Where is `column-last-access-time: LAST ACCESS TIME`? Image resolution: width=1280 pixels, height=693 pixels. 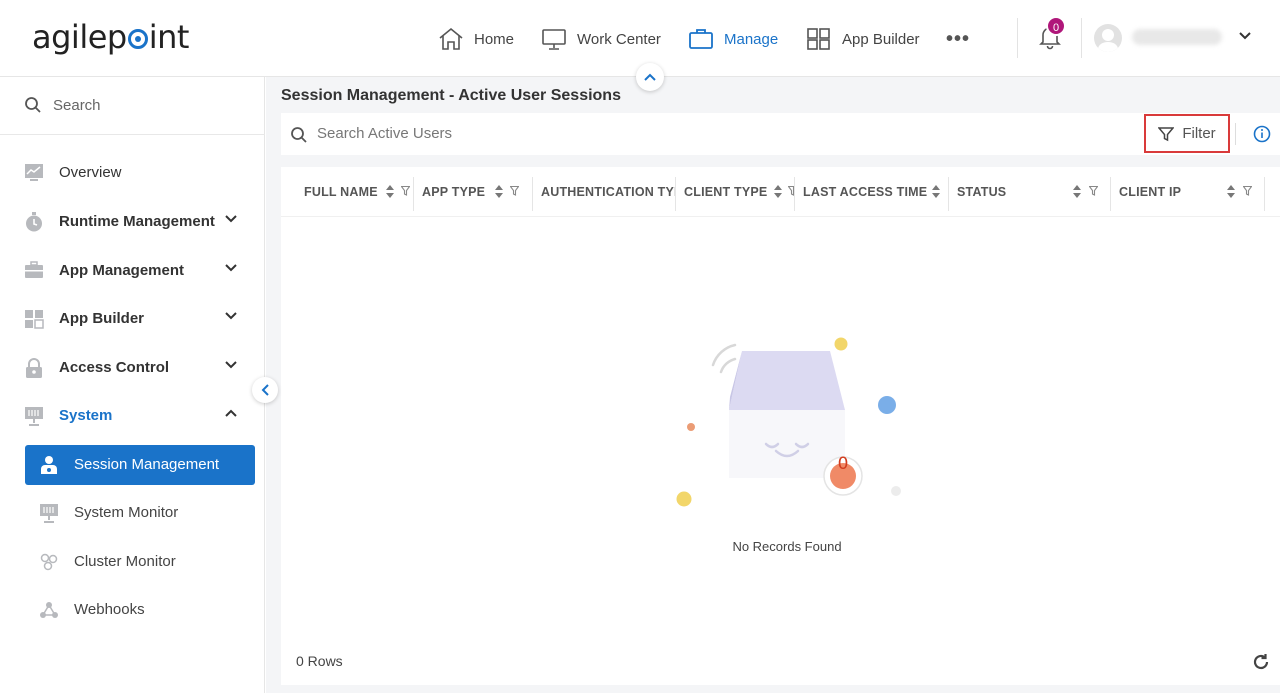
column-last-access-time: LAST ACCESS TIME is located at coordinates (872, 192).